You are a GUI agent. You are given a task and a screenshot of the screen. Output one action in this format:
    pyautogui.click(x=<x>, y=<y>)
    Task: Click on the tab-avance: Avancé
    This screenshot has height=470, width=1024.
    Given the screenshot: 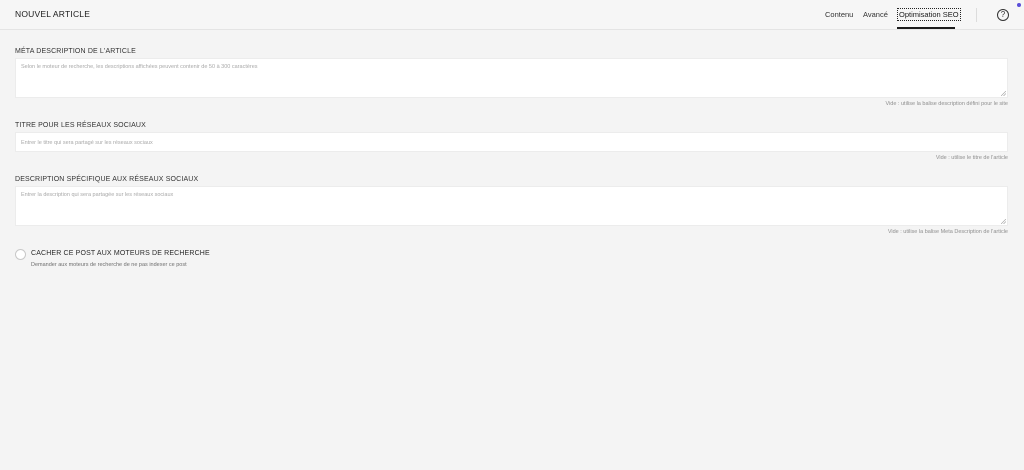 What is the action you would take?
    pyautogui.click(x=875, y=14)
    